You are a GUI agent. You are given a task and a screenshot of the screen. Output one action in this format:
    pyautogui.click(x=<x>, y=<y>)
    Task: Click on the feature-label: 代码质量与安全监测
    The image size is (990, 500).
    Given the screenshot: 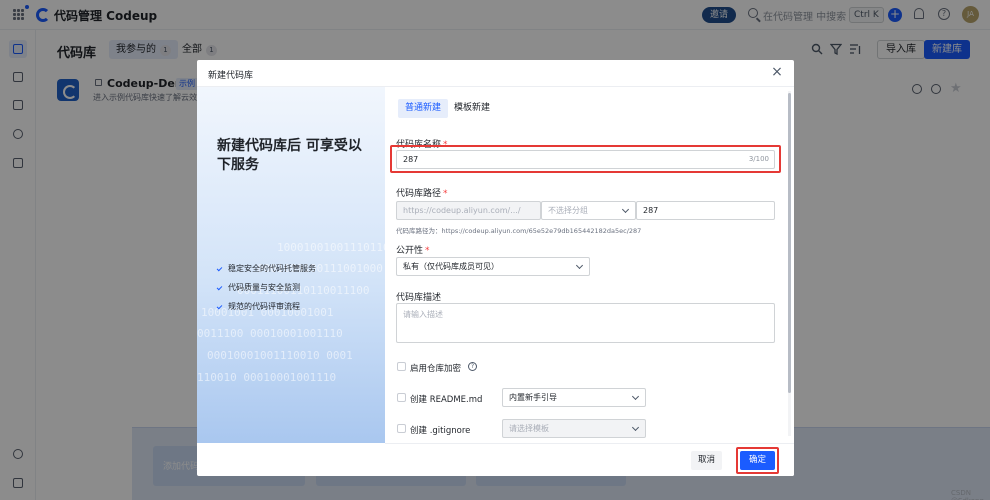 What is the action you would take?
    pyautogui.click(x=264, y=287)
    